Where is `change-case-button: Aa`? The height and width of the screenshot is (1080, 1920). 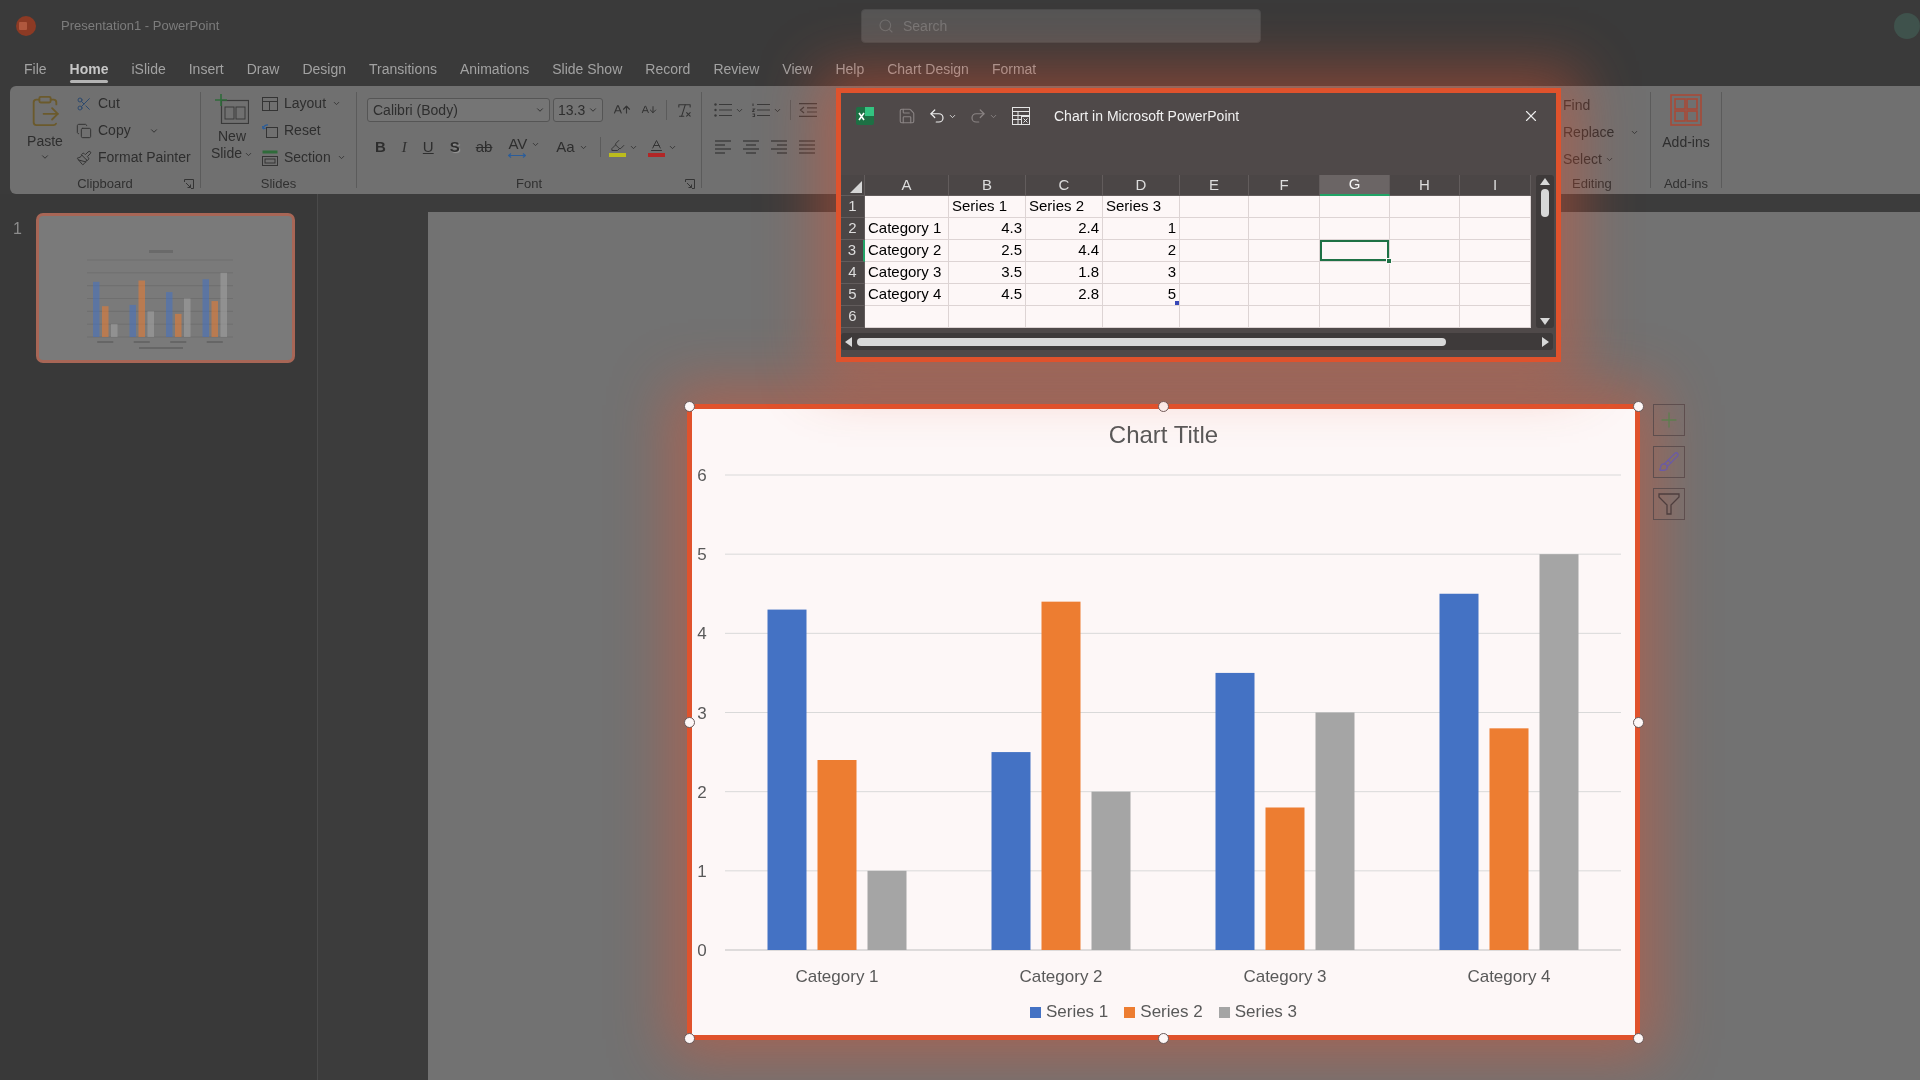 change-case-button: Aa is located at coordinates (572, 147).